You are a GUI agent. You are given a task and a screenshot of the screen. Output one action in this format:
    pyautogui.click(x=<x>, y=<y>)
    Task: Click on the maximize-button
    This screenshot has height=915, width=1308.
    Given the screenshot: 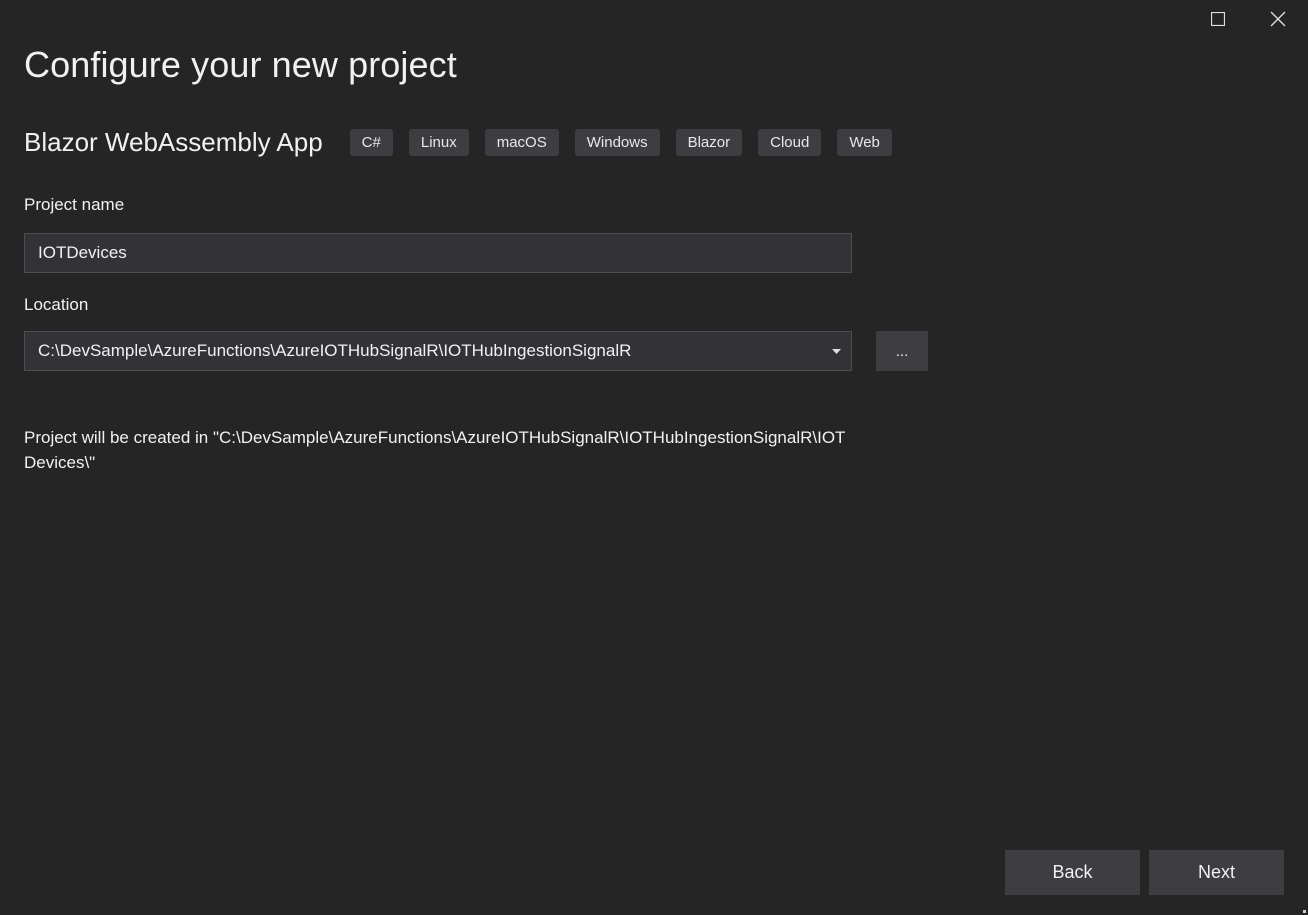 What is the action you would take?
    pyautogui.click(x=1218, y=19)
    